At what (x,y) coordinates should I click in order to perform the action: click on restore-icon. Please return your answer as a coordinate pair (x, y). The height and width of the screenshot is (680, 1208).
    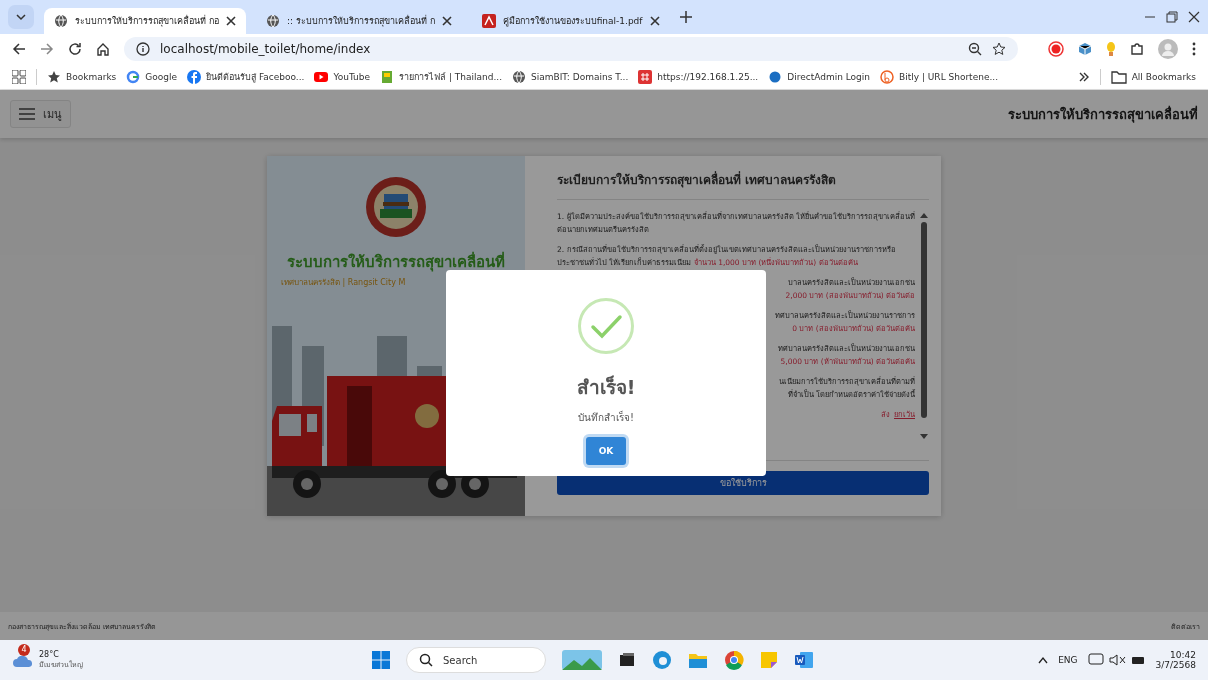
    Looking at the image, I should click on (1172, 17).